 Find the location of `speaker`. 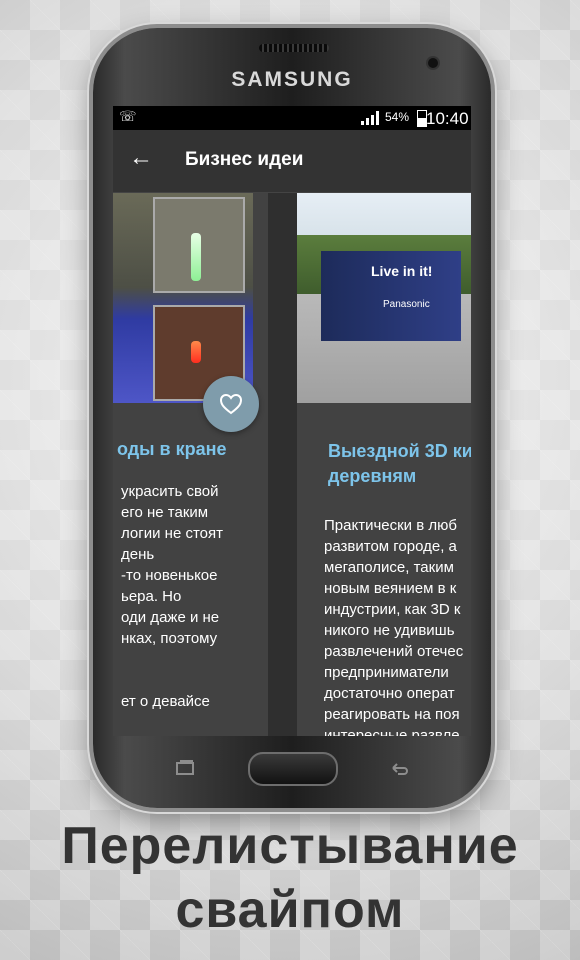

speaker is located at coordinates (294, 48).